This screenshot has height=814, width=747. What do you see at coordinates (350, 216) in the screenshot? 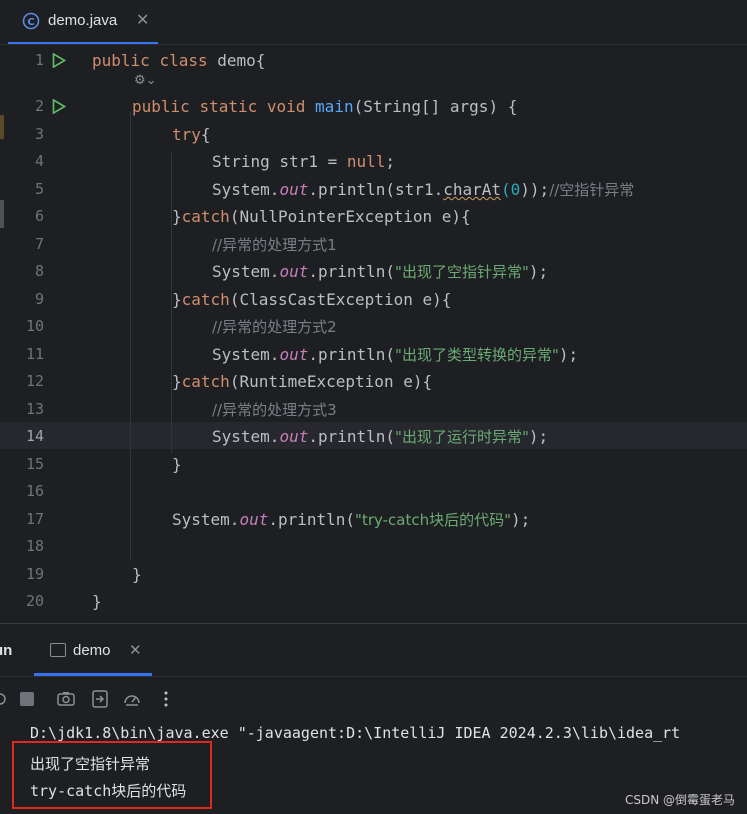
I see `code-text: (NullPointerException e){` at bounding box center [350, 216].